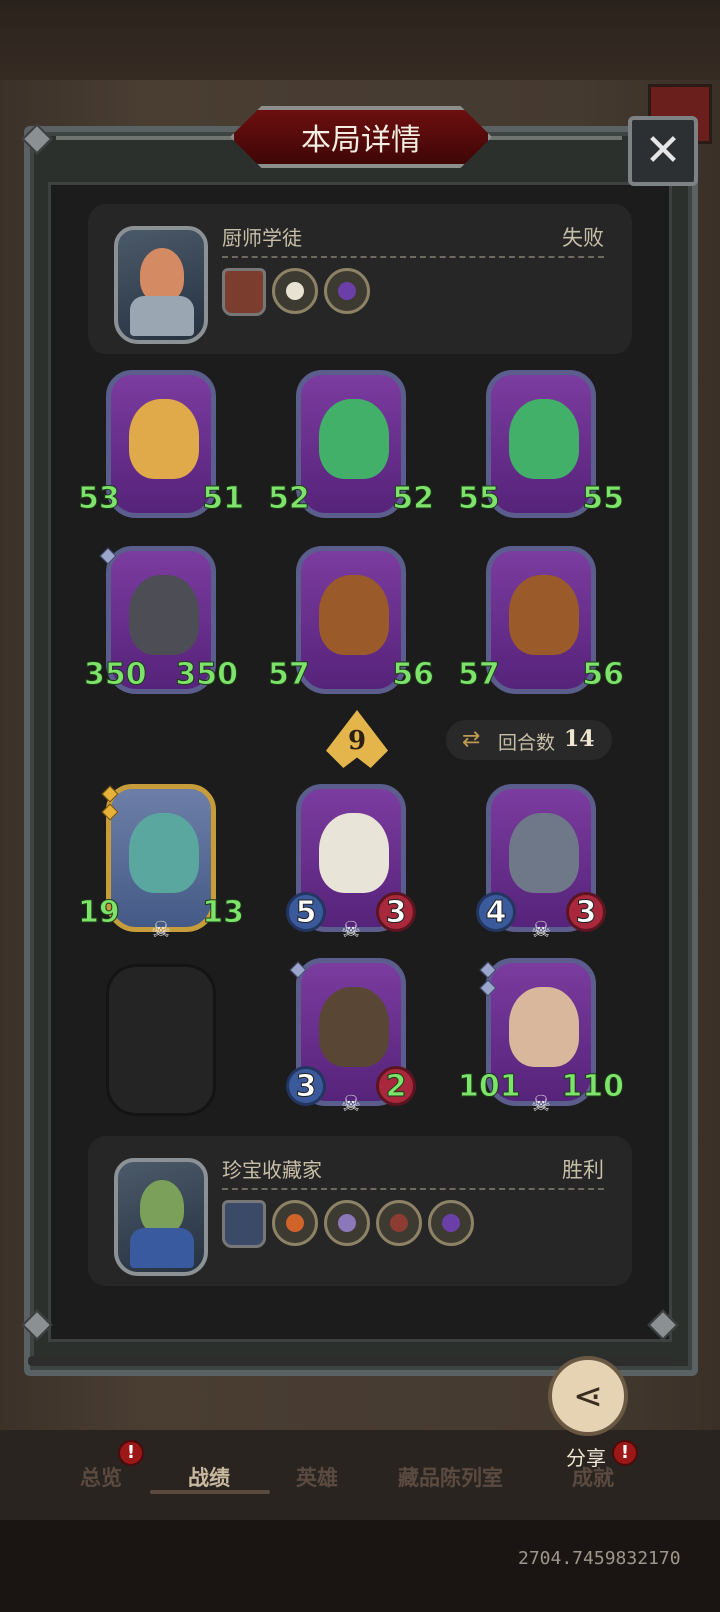 The width and height of the screenshot is (720, 1612). I want to click on opponent-player-card: 厨师学徒 失败, so click(360, 279).